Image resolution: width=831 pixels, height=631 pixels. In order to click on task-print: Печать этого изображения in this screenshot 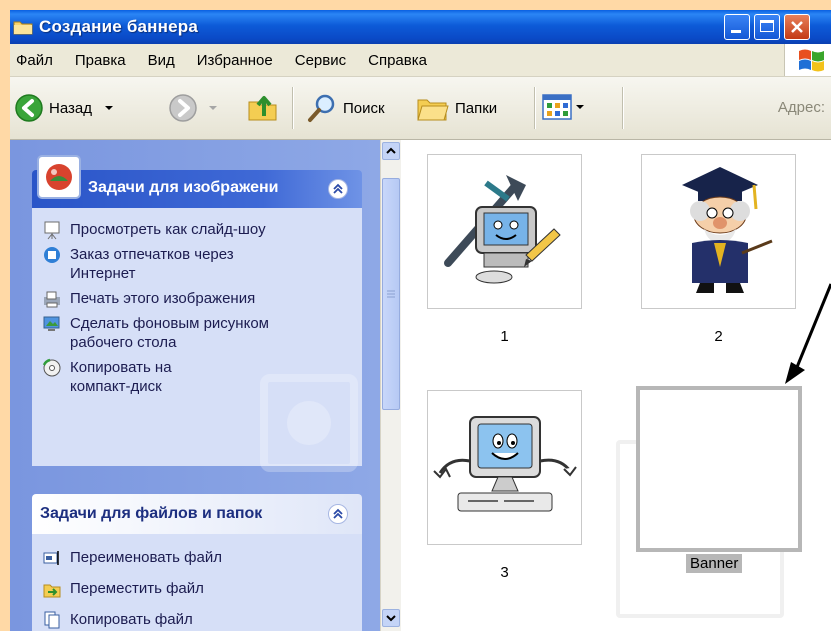, I will do `click(148, 299)`.